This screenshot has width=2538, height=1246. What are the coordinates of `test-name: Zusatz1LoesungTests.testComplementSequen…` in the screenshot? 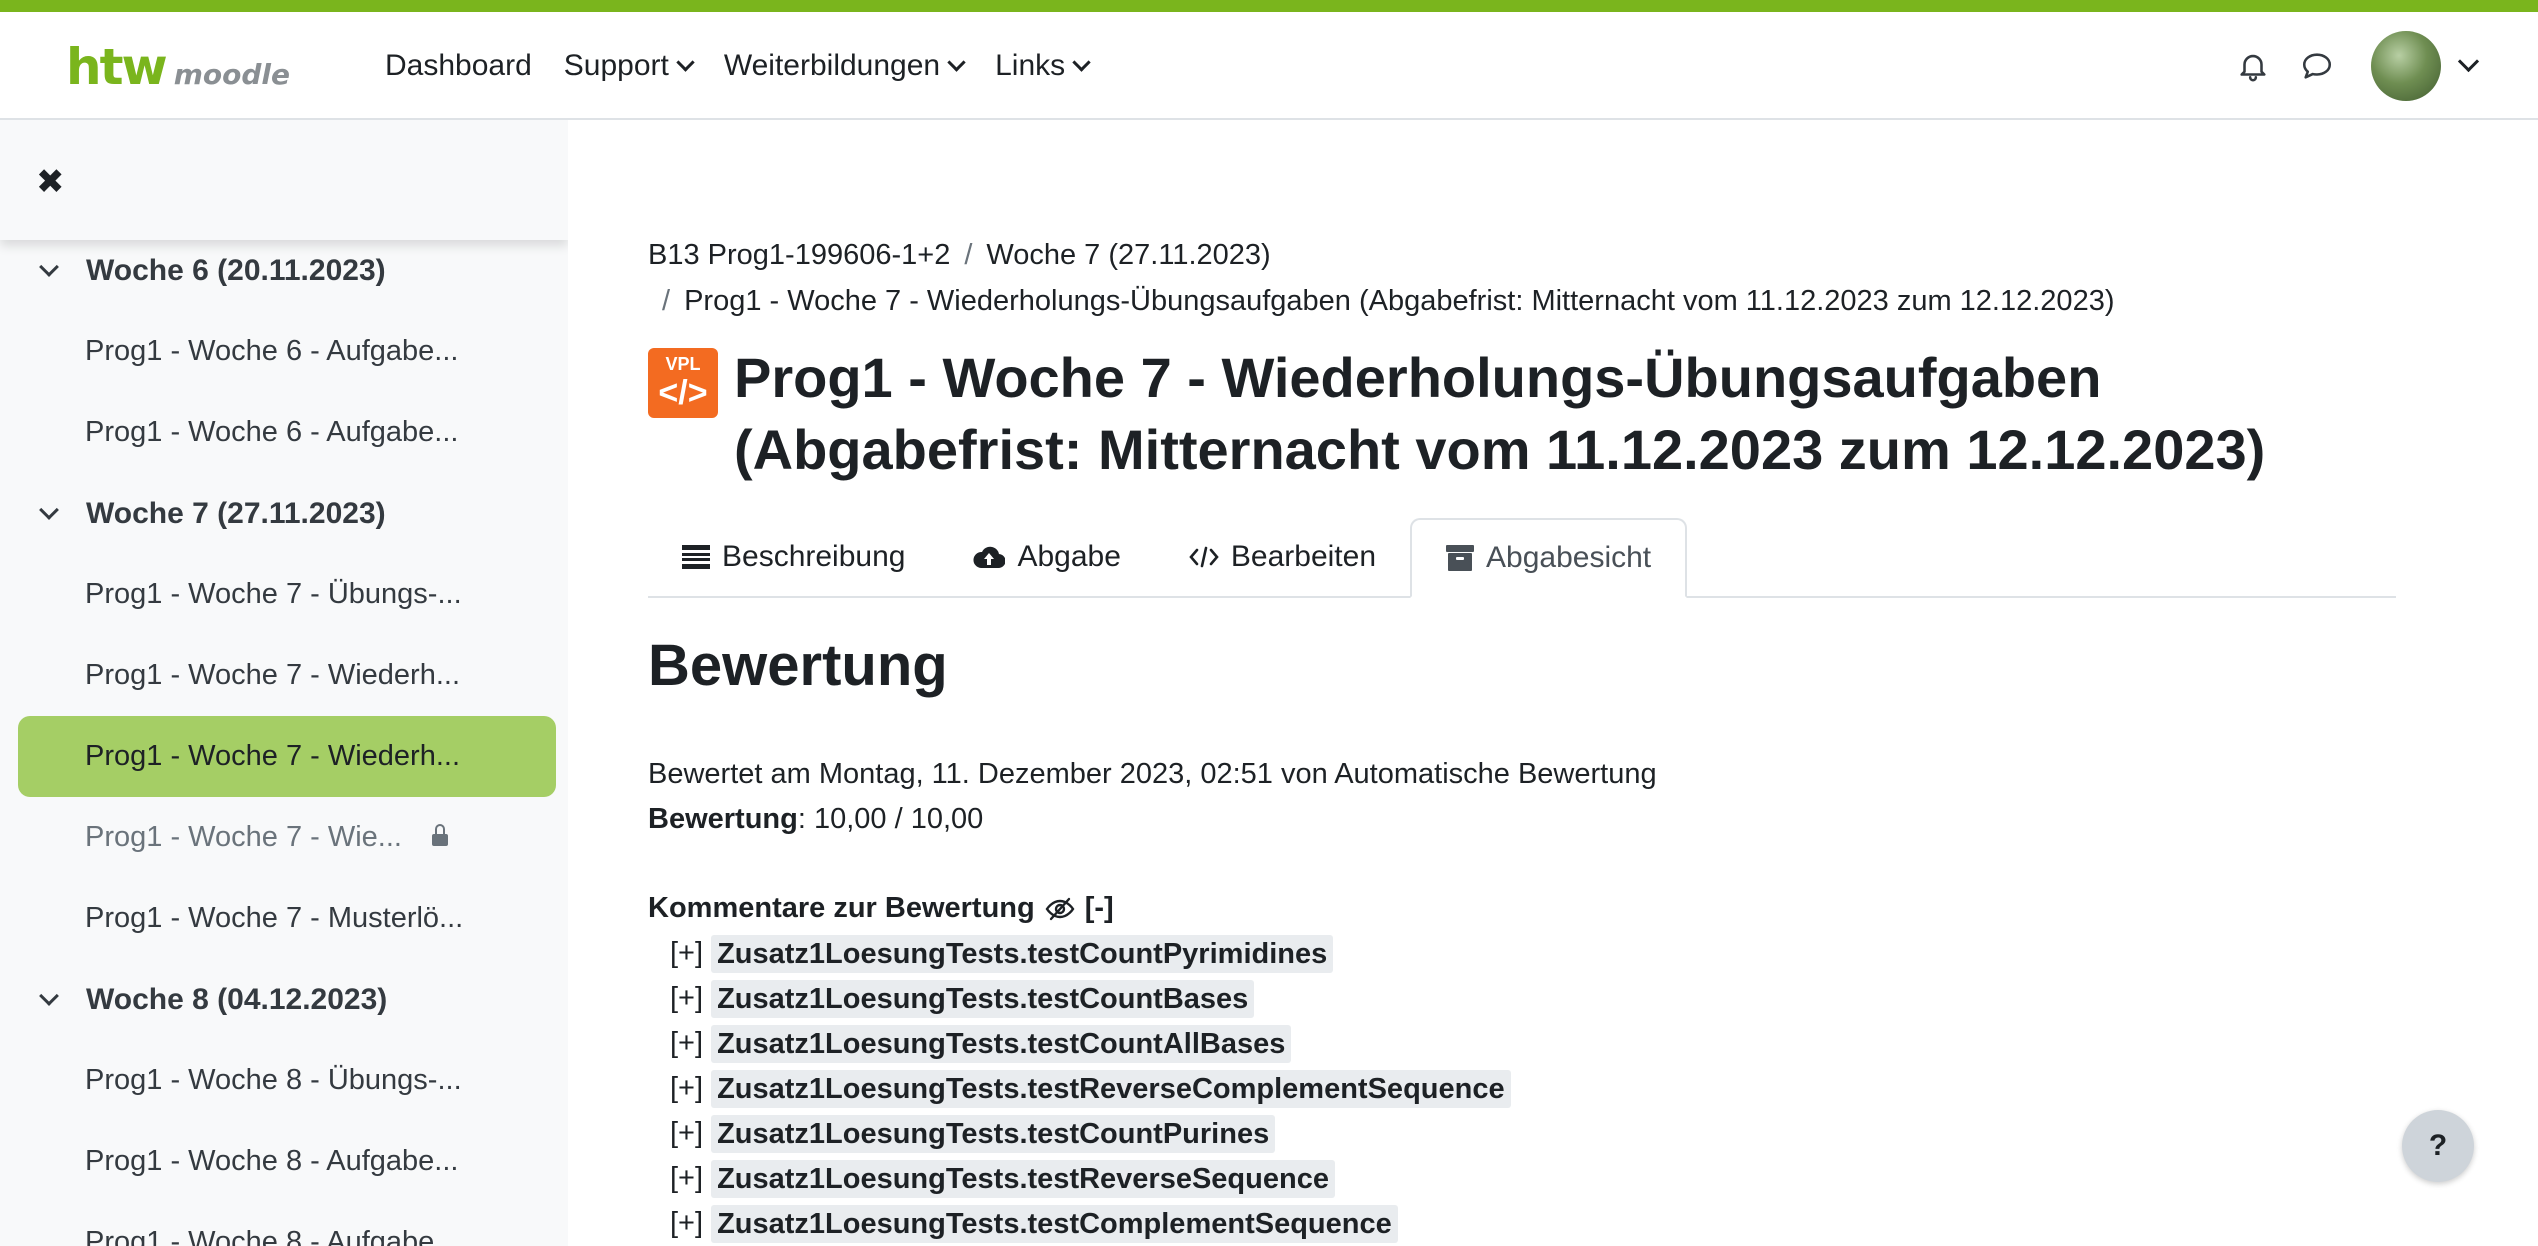 It's located at (1054, 1223).